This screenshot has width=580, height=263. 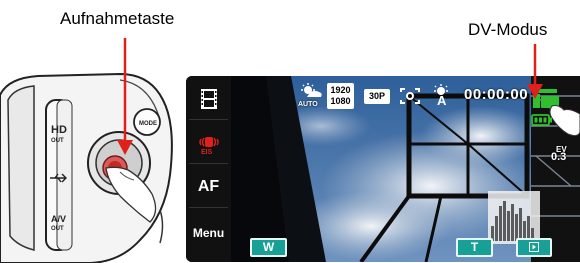 I want to click on mode-button-label: MODE, so click(x=148, y=124).